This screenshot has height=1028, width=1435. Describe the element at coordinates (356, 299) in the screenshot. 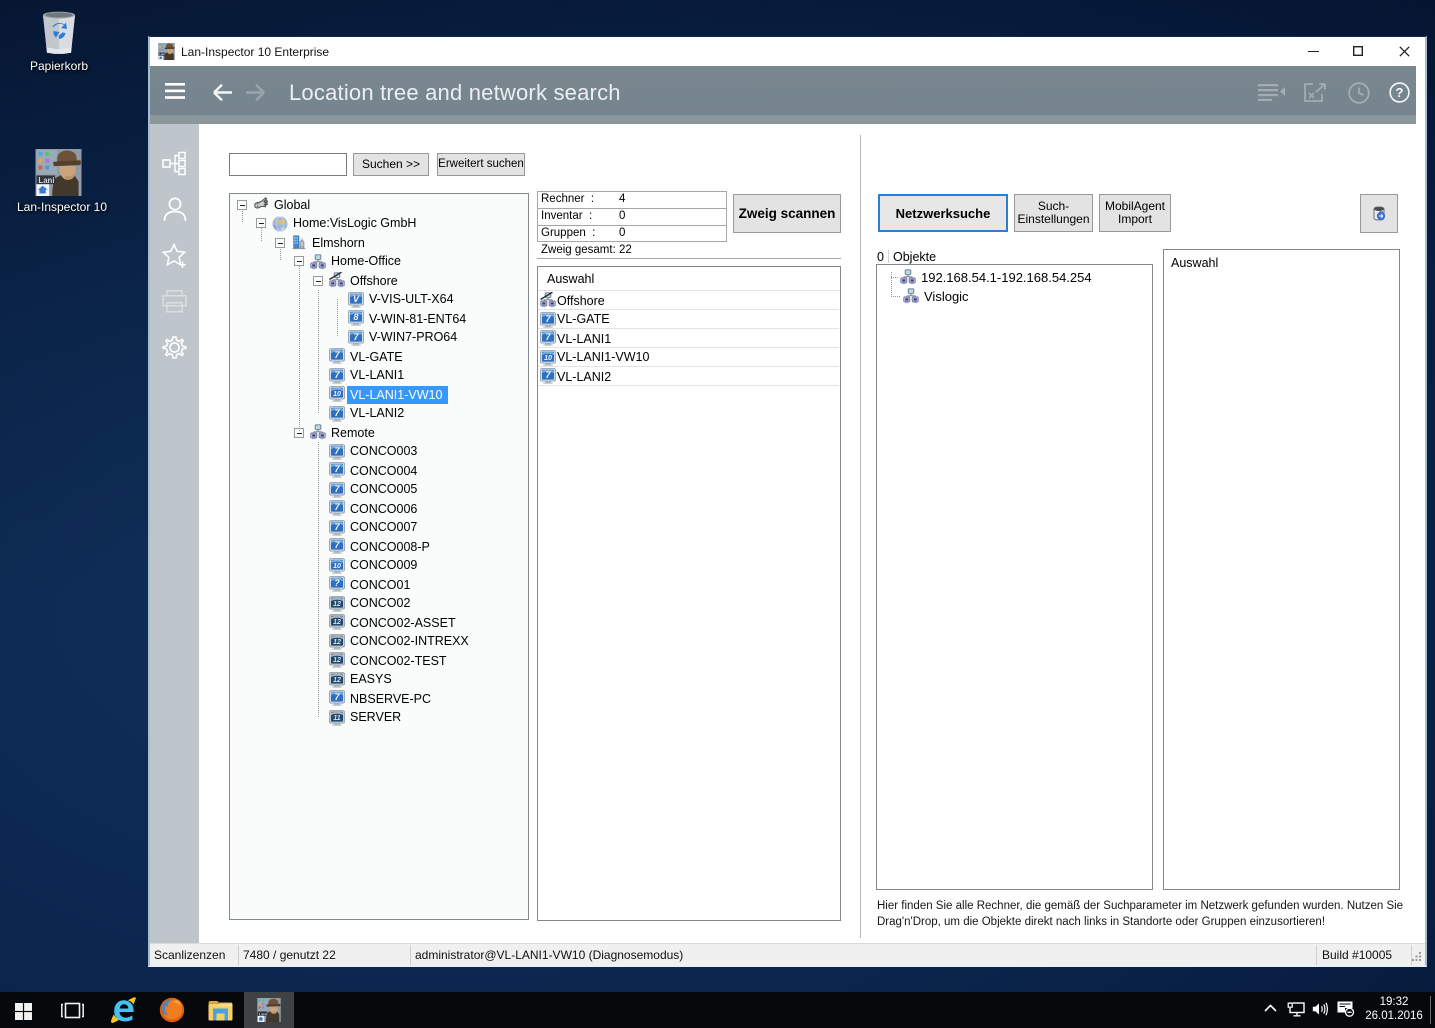

I see `svg-text: V` at that location.